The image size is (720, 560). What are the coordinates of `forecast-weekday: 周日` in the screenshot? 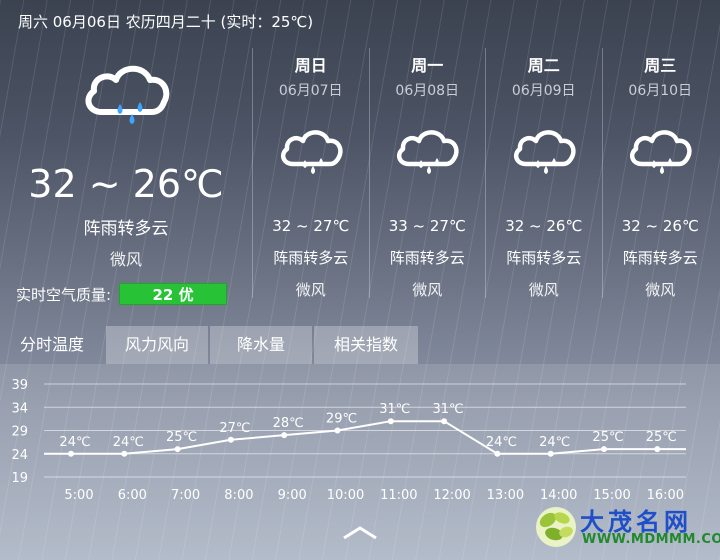 It's located at (310, 65).